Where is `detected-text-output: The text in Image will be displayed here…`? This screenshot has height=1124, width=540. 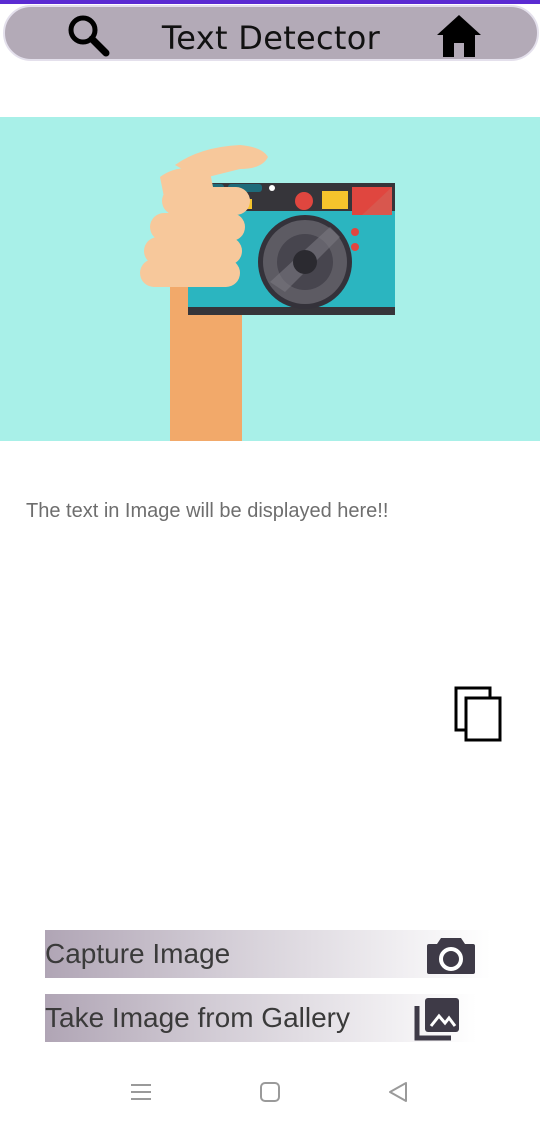
detected-text-output: The text in Image will be displayed here… is located at coordinates (207, 511).